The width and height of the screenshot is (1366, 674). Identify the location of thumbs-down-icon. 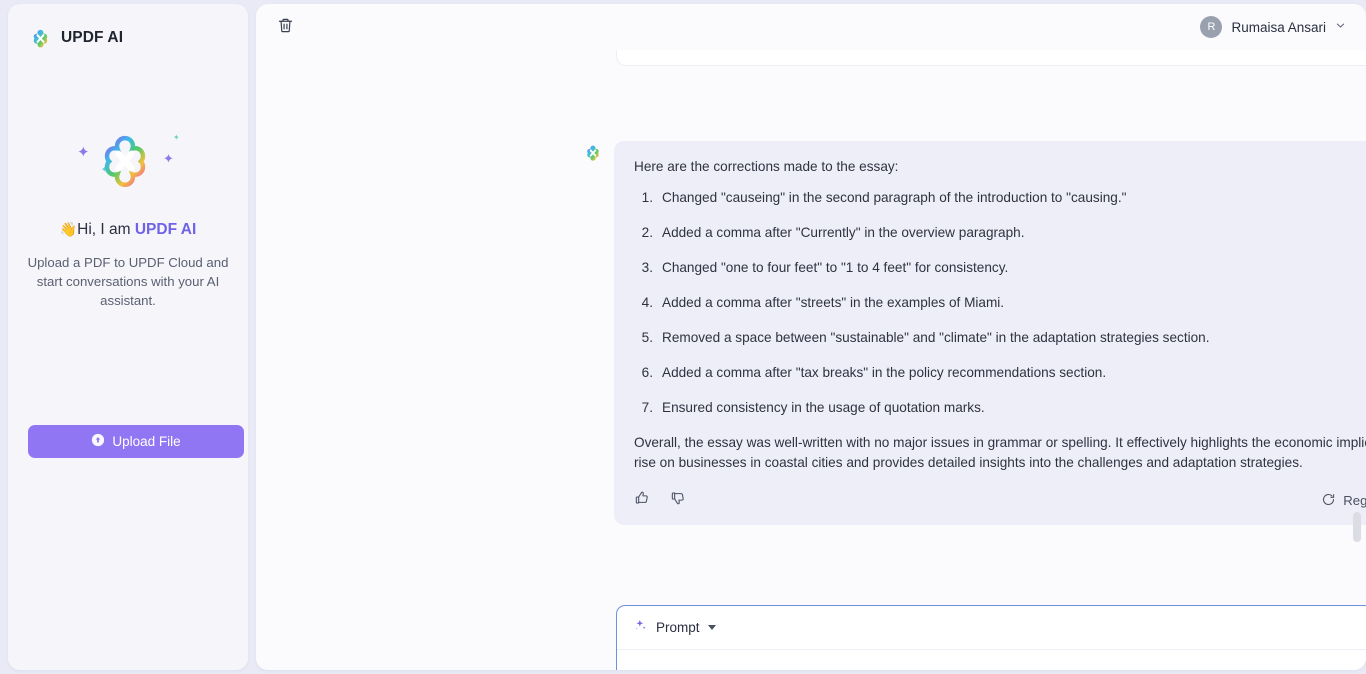
(678, 500).